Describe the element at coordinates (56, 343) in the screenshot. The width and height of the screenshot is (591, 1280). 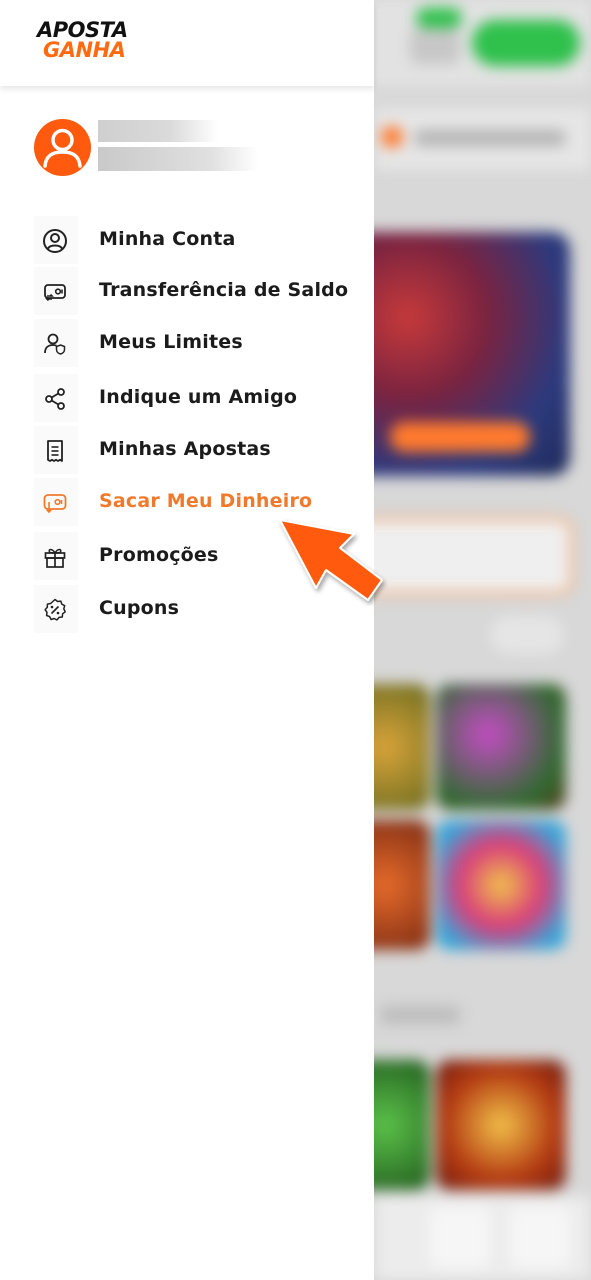
I see `user-shield-icon` at that location.